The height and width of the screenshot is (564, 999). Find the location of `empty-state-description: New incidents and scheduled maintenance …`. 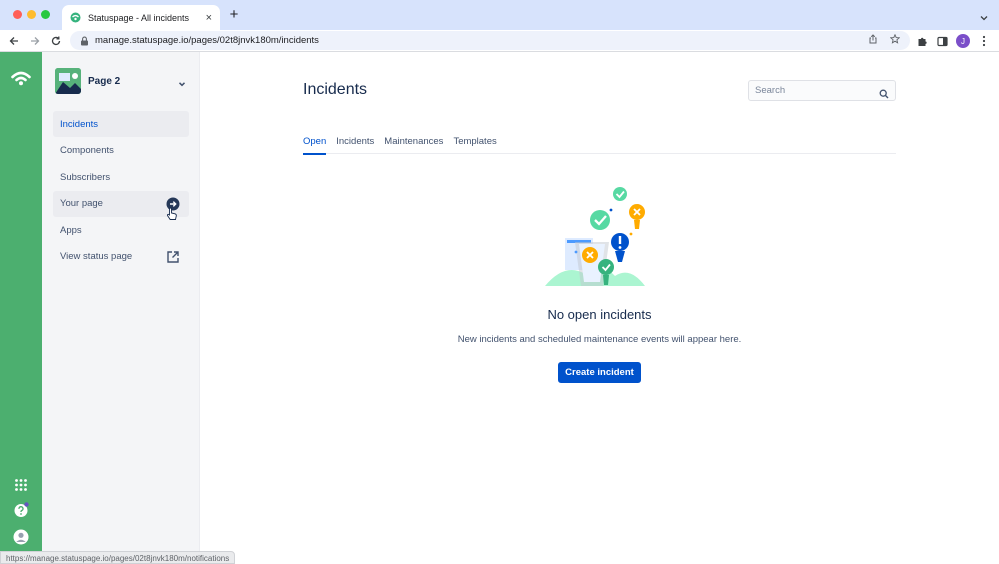

empty-state-description: New incidents and scheduled maintenance … is located at coordinates (599, 339).